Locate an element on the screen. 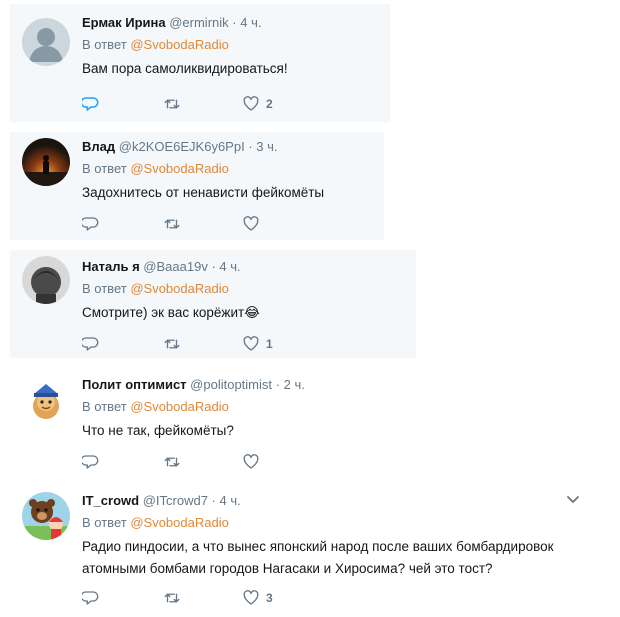 The image size is (620, 617). tweet-text: Вам пора самоликвидироваться! is located at coordinates (185, 68).